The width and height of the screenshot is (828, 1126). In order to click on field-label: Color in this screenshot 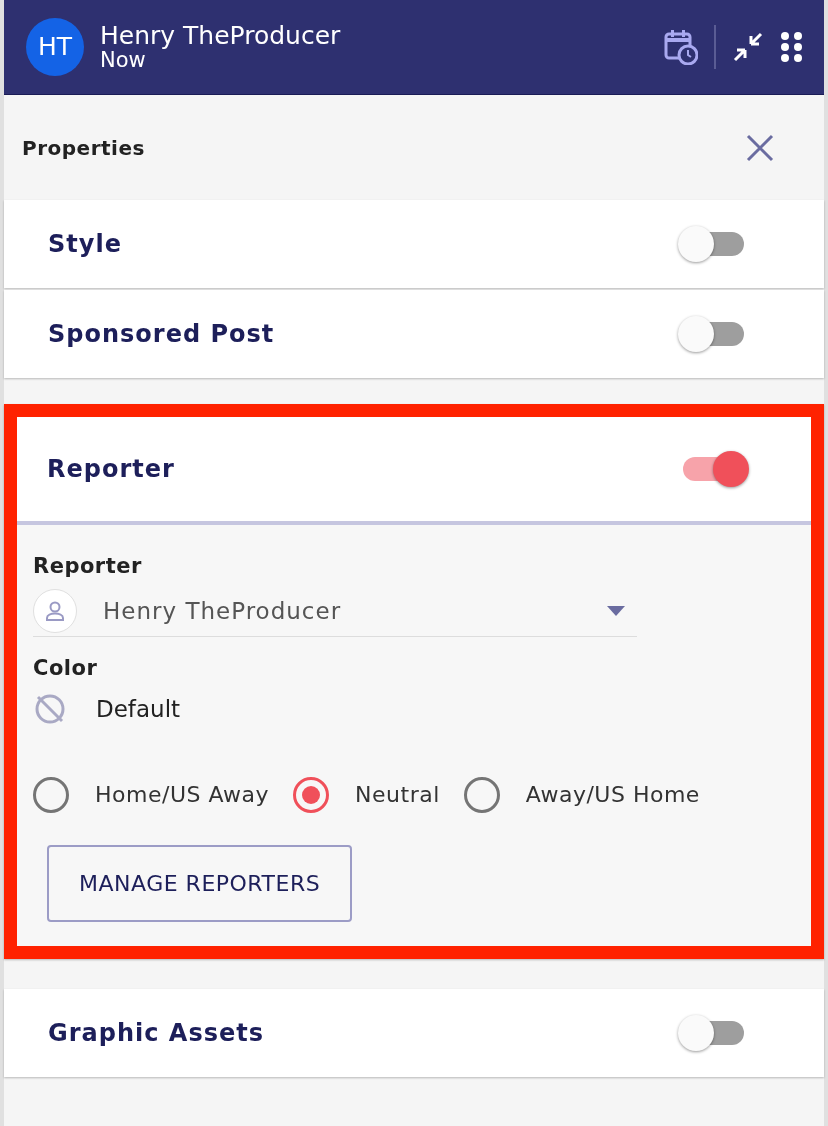, I will do `click(66, 668)`.